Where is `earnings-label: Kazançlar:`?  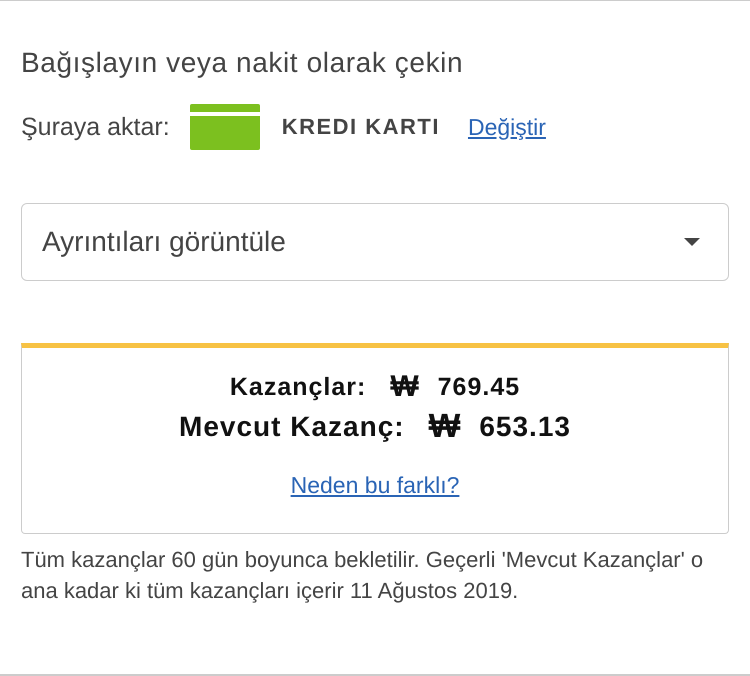 earnings-label: Kazançlar: is located at coordinates (298, 387).